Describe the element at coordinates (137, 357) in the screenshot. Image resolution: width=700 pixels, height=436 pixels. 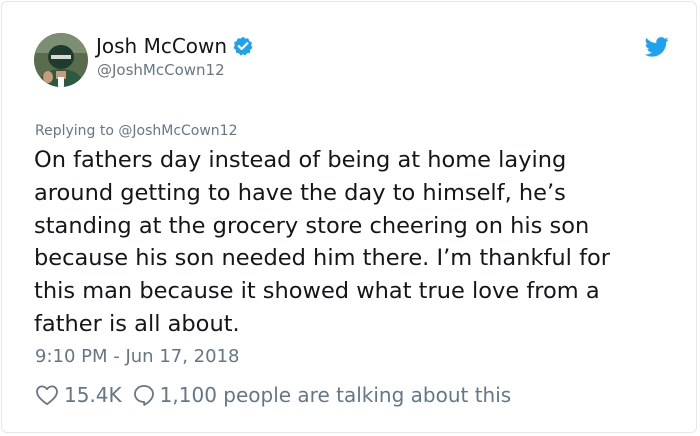
I see `tweet-timestamp: 9:10 PM - Jun 17, 2018` at that location.